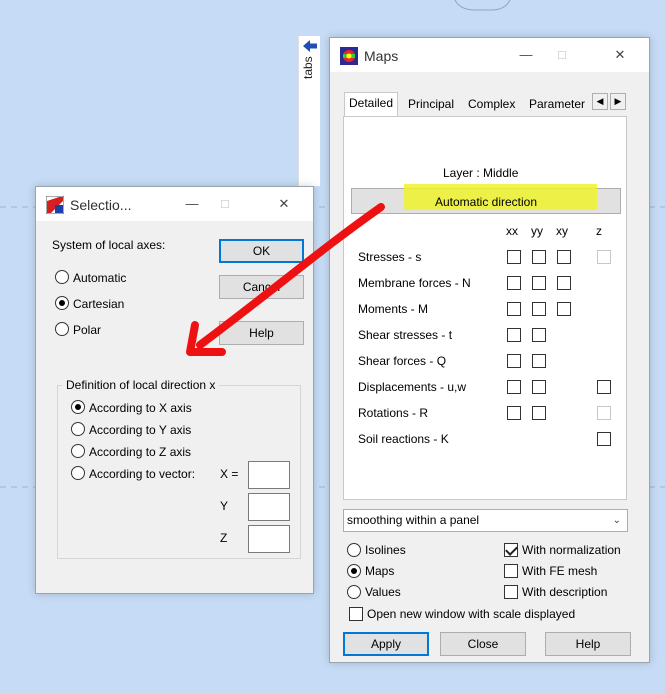 This screenshot has width=665, height=694. I want to click on column-header-z: z, so click(599, 231).